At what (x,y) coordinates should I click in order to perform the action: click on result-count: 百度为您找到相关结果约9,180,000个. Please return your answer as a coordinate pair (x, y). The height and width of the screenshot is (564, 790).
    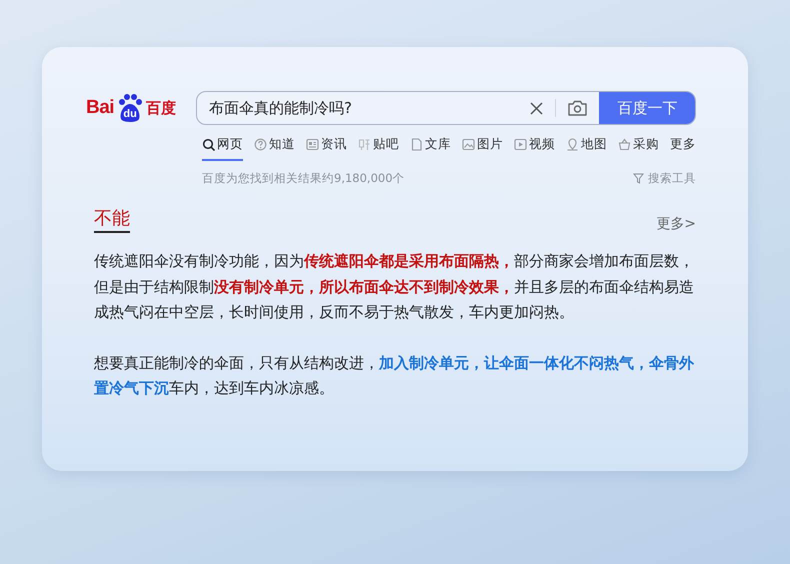
    Looking at the image, I should click on (303, 178).